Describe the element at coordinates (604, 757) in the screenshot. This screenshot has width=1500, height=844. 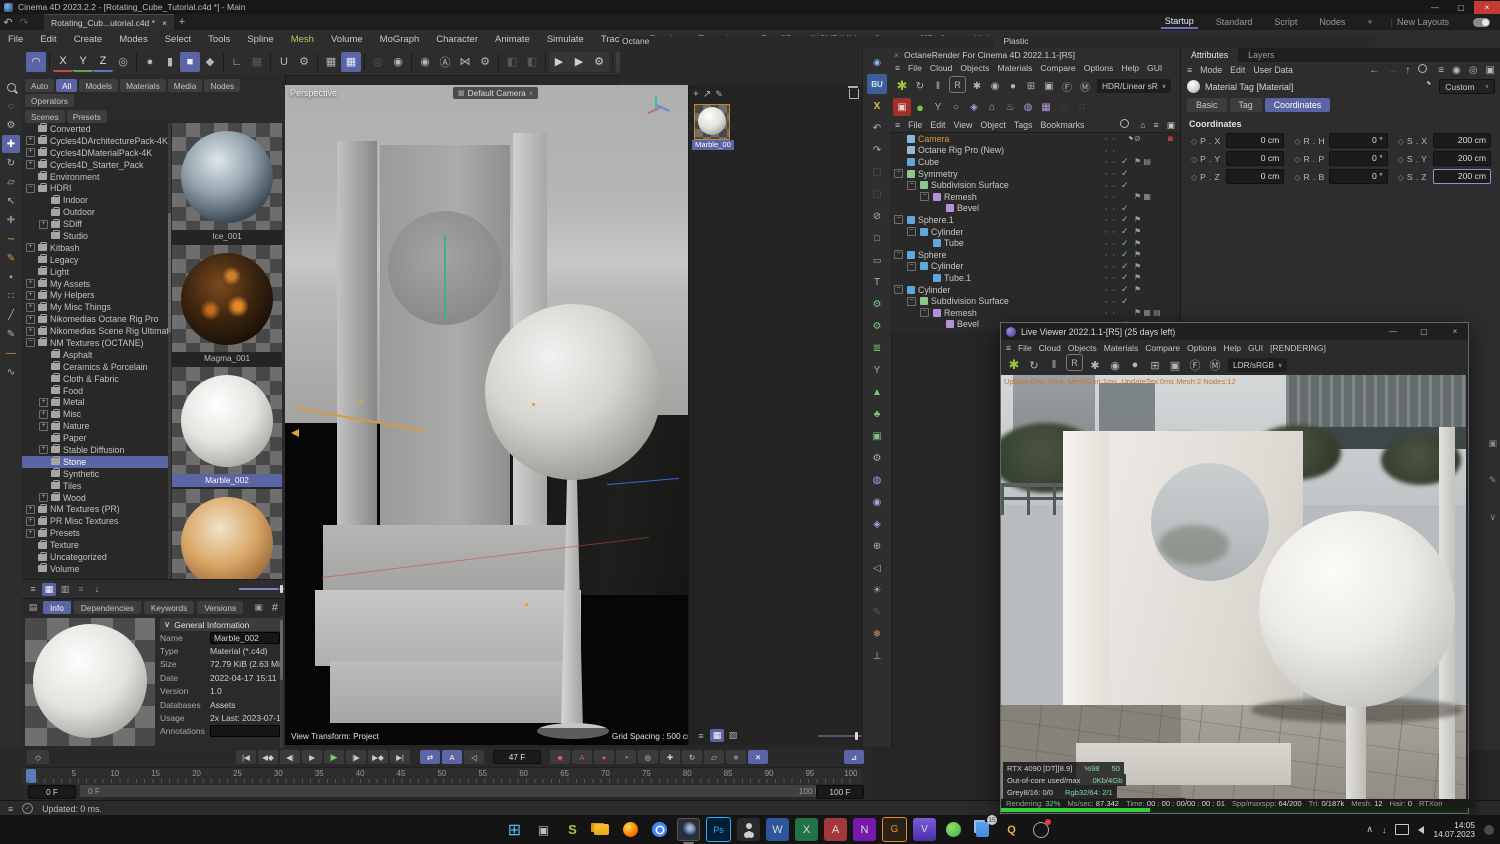
I see `record-button: ●` at that location.